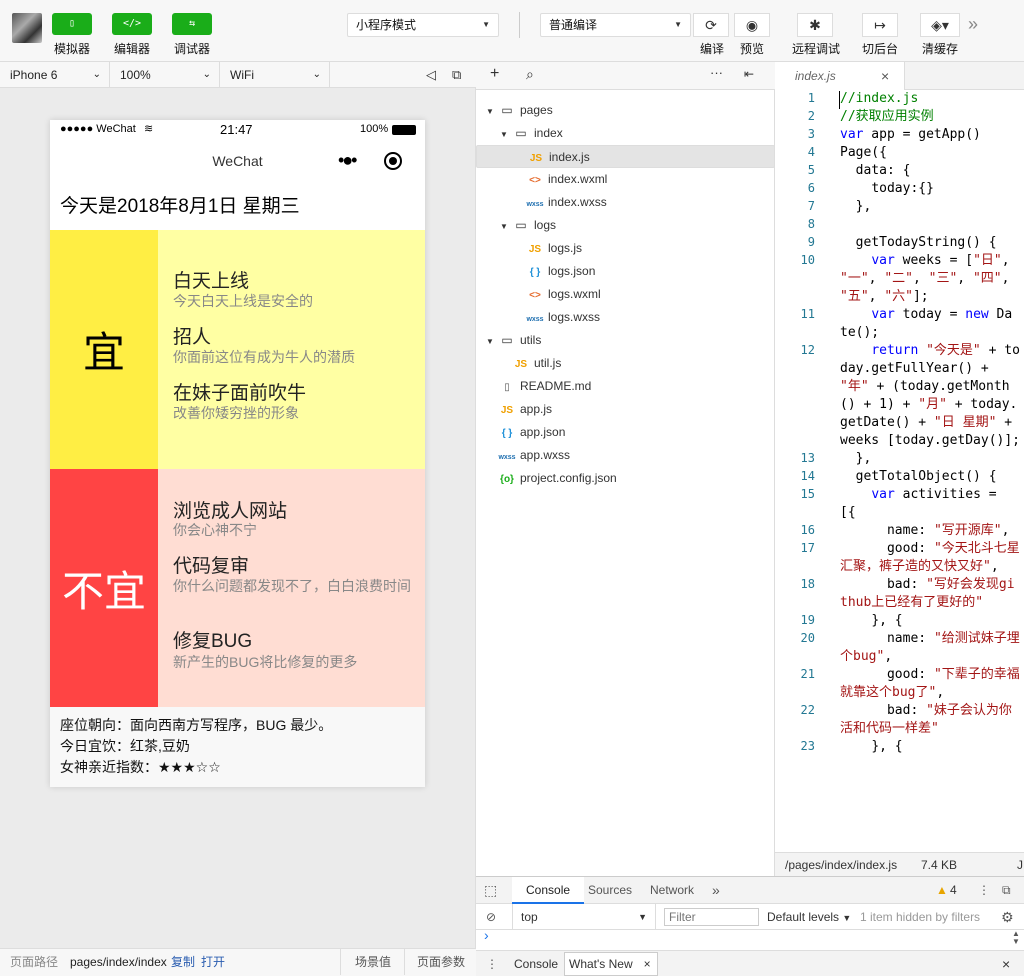 This screenshot has height=976, width=1024. What do you see at coordinates (536, 963) in the screenshot?
I see `drawer-tab-console: Console` at bounding box center [536, 963].